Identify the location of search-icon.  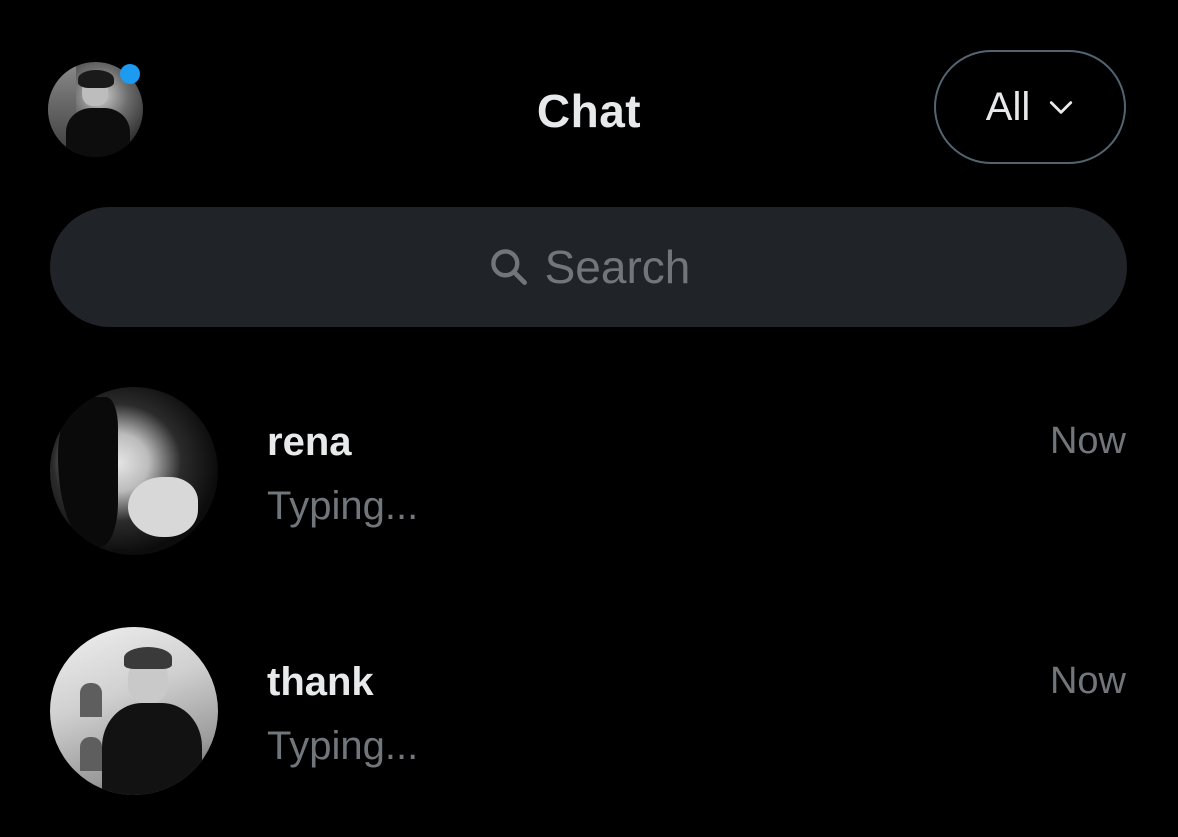
(508, 267).